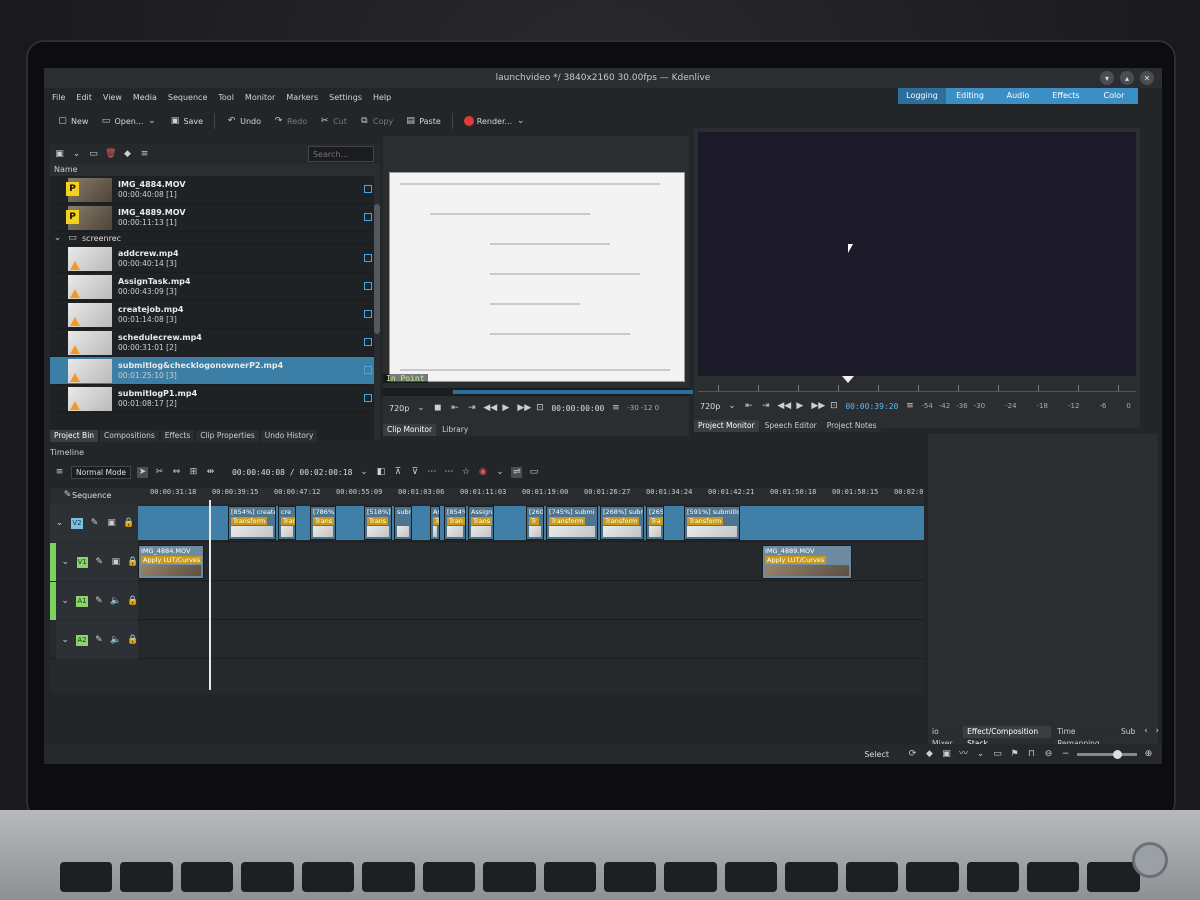 Image resolution: width=1200 pixels, height=900 pixels. What do you see at coordinates (260, 97) in the screenshot?
I see `menu-monitor: Monitor` at bounding box center [260, 97].